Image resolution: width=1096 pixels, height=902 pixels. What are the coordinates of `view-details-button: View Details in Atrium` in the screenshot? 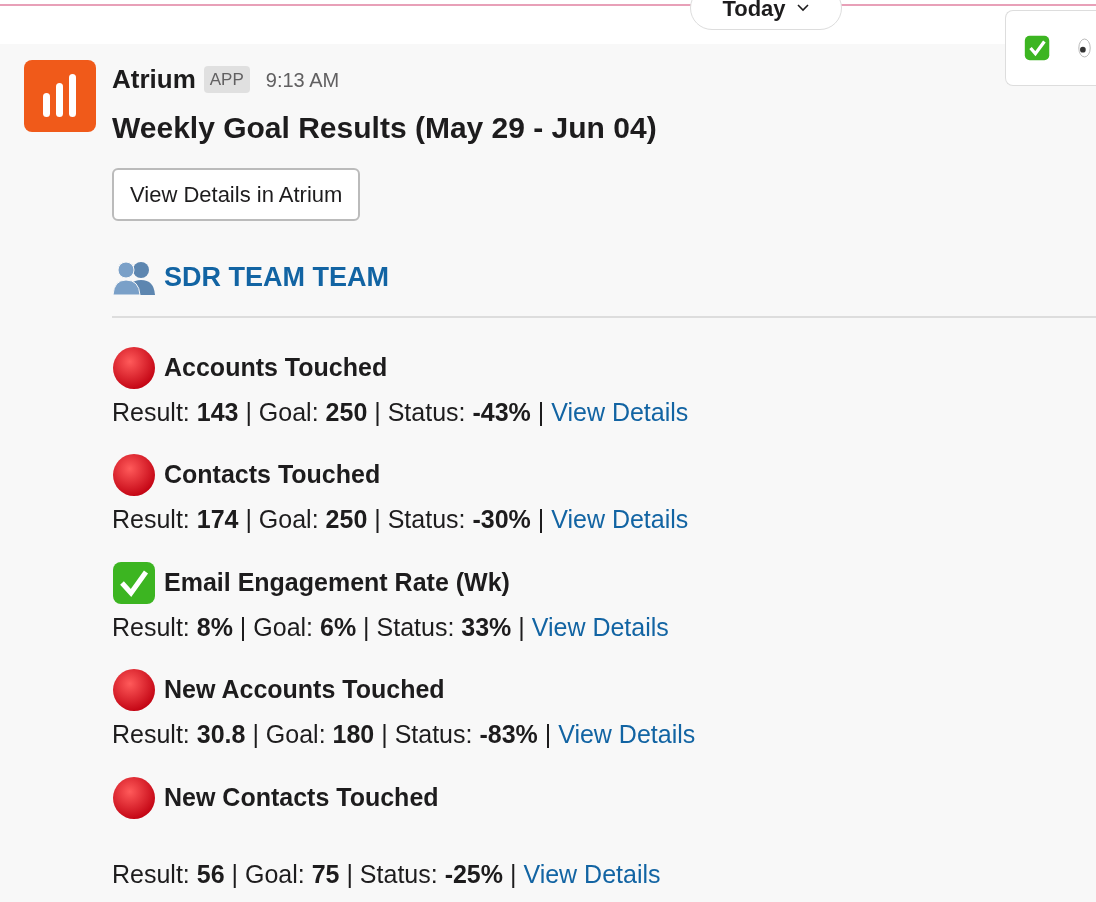 It's located at (236, 194).